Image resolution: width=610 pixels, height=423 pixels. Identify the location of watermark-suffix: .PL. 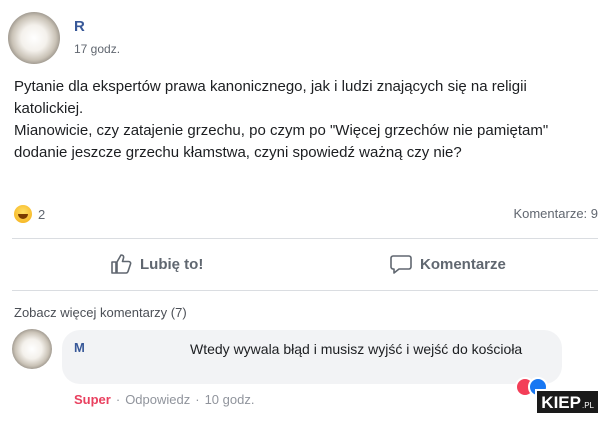
(587, 405).